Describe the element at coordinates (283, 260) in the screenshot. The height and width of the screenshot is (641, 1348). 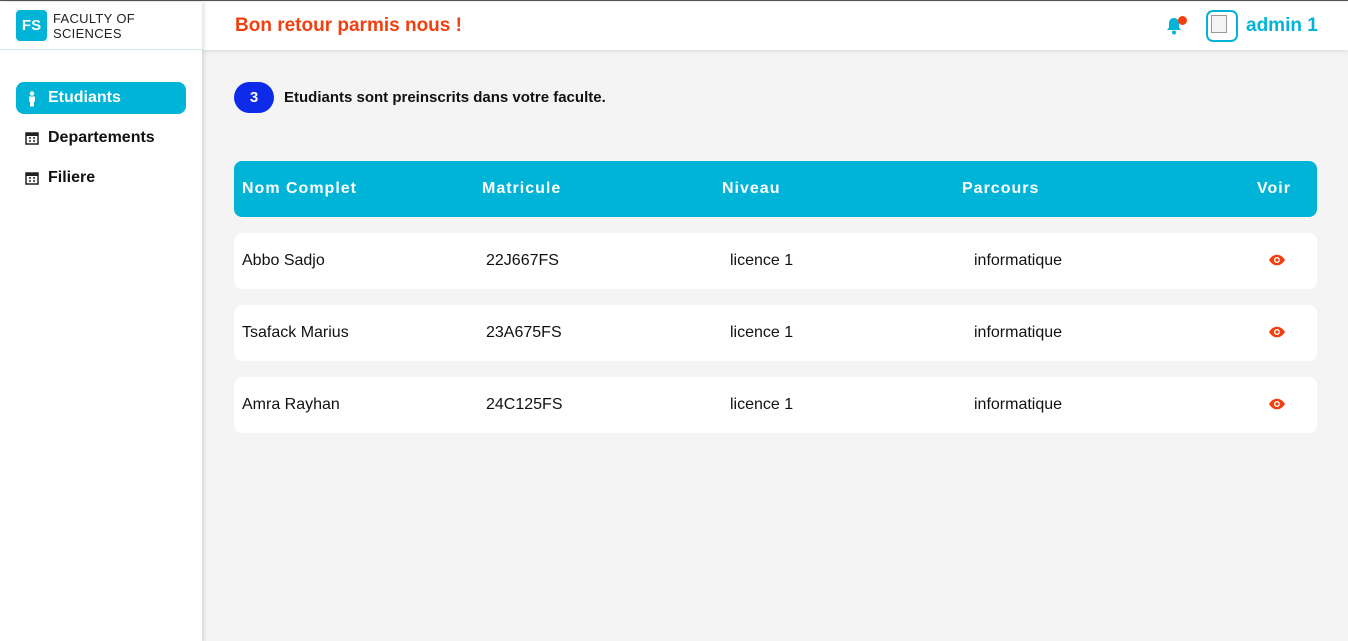
I see `cell-nom: Abbo Sadjo` at that location.